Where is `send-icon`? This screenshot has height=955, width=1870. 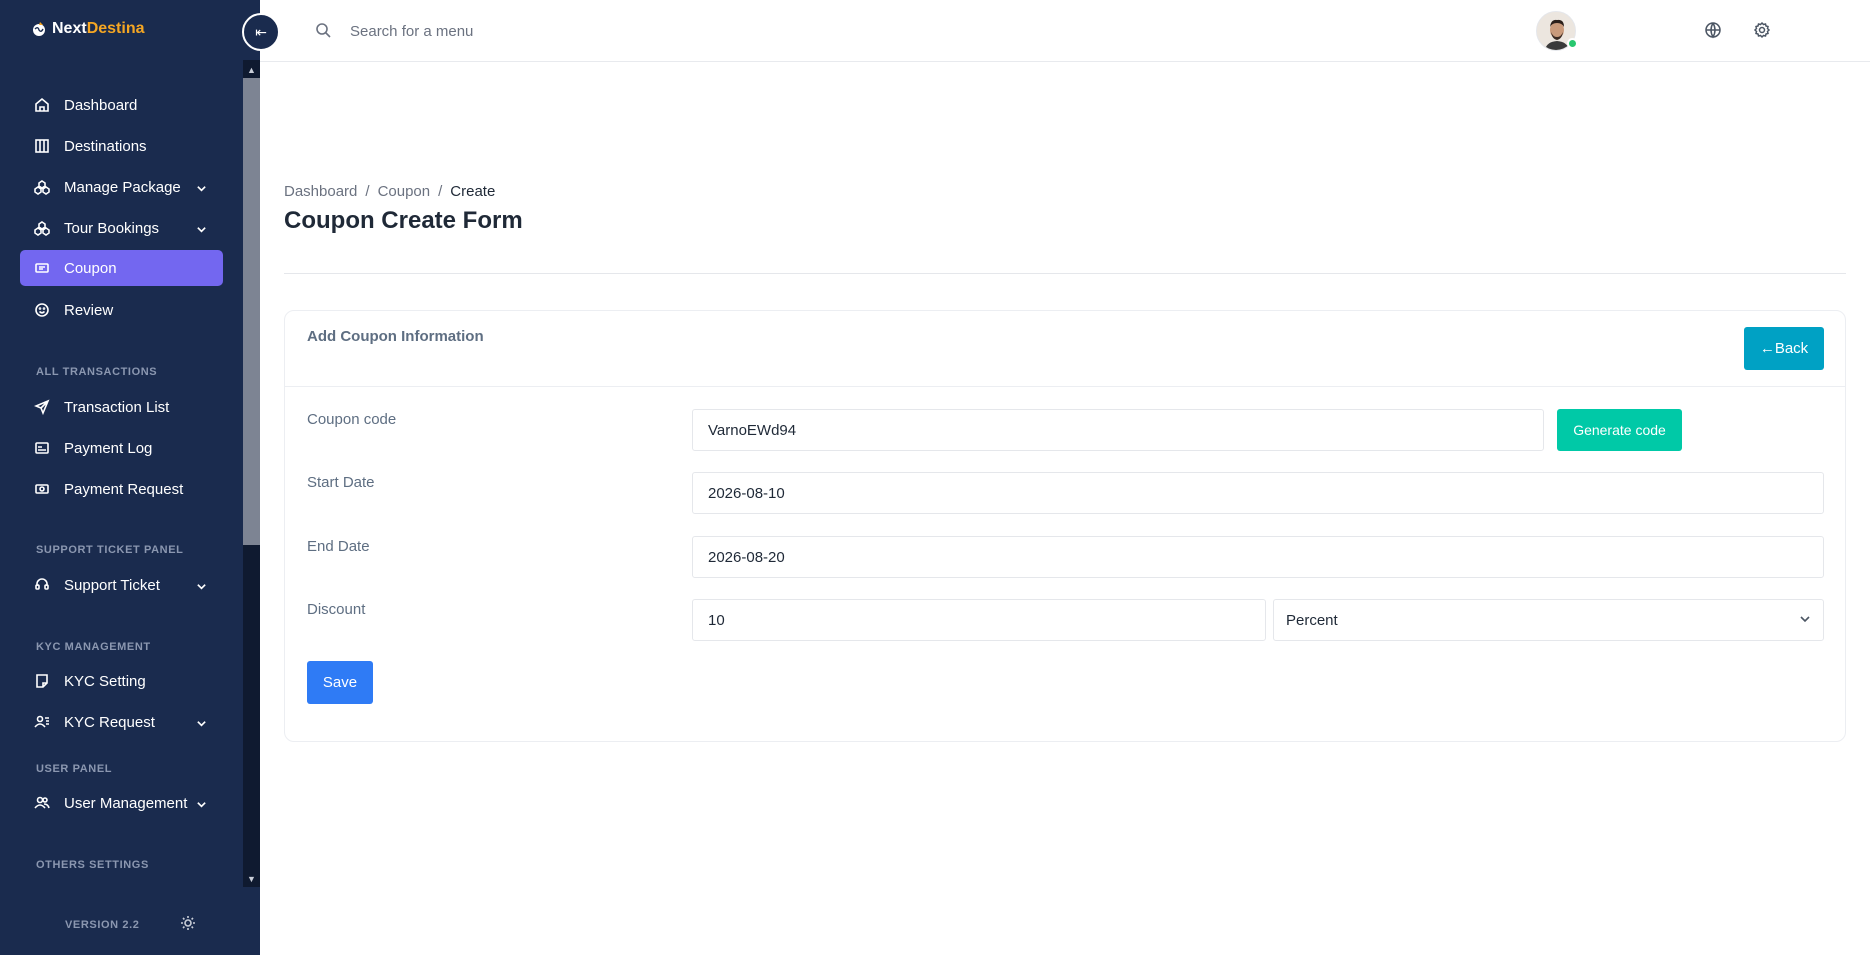 send-icon is located at coordinates (42, 407).